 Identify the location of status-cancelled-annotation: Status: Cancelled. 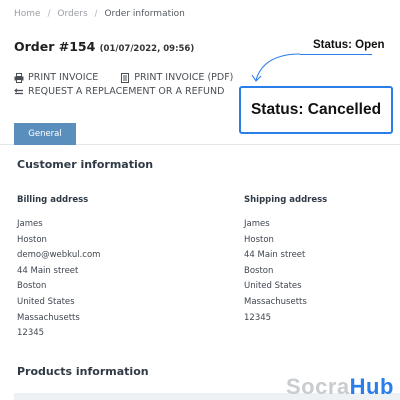
(316, 110).